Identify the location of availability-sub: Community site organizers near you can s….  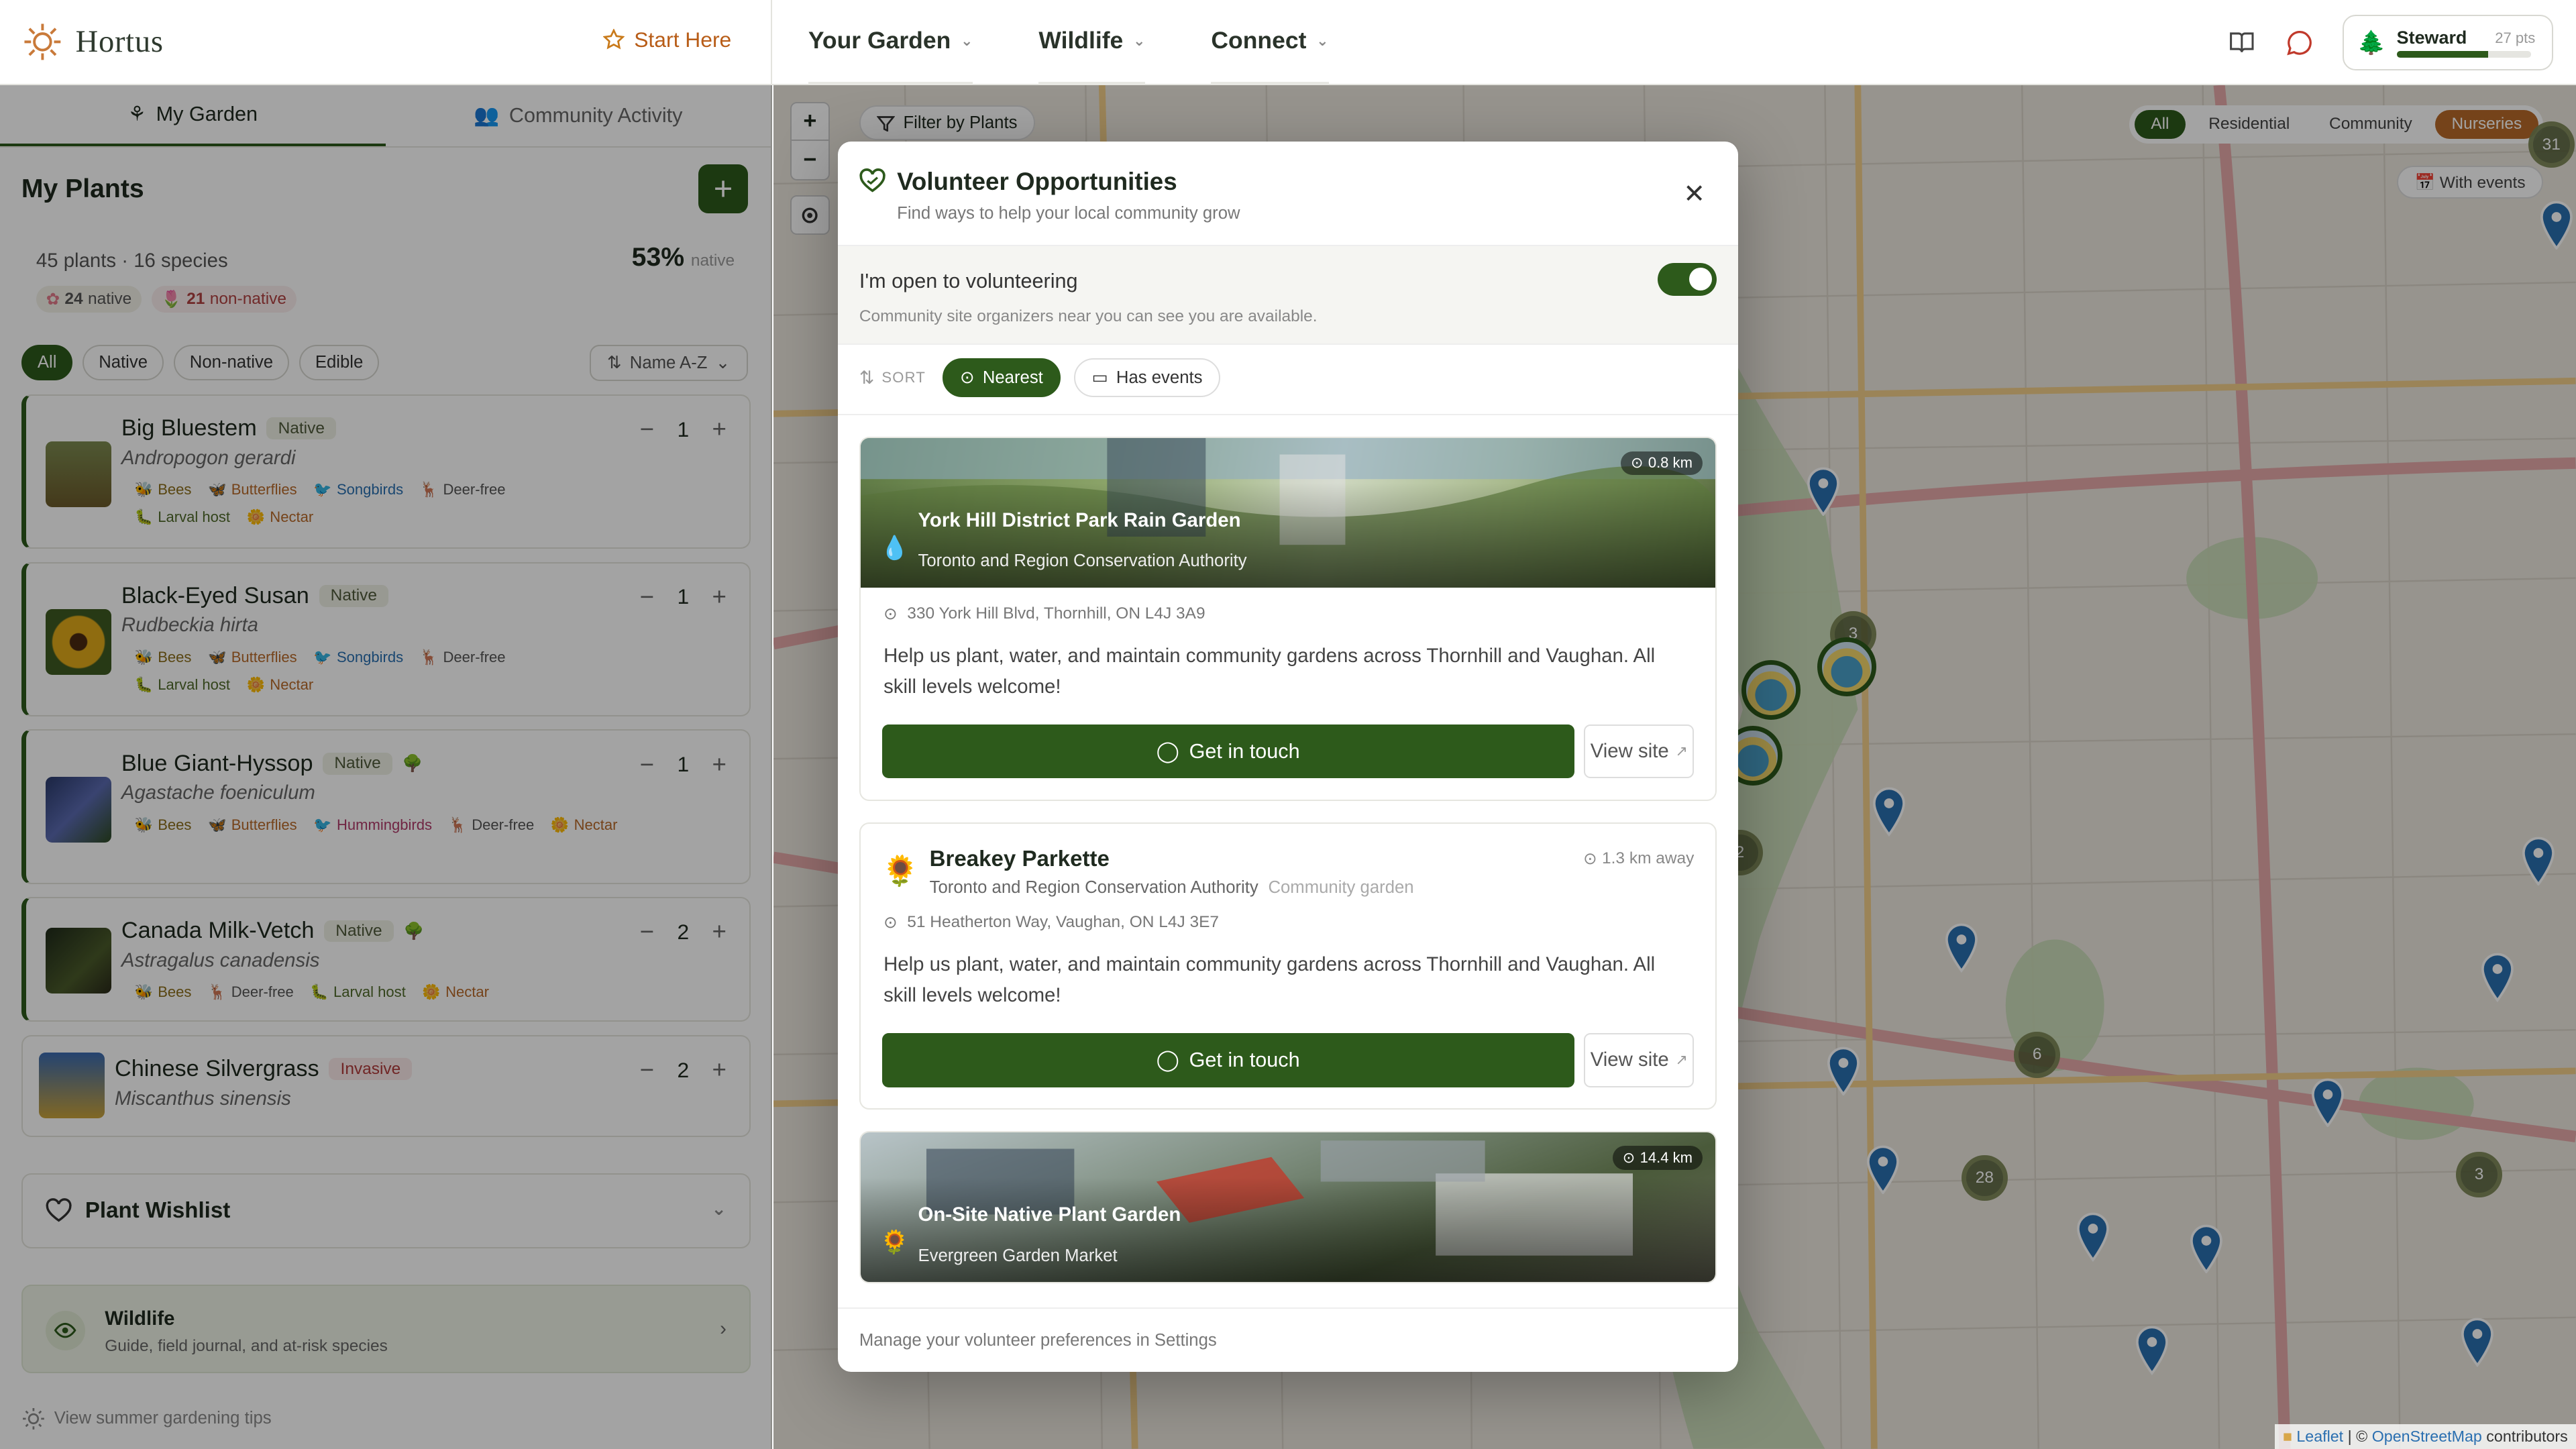
(1088, 316).